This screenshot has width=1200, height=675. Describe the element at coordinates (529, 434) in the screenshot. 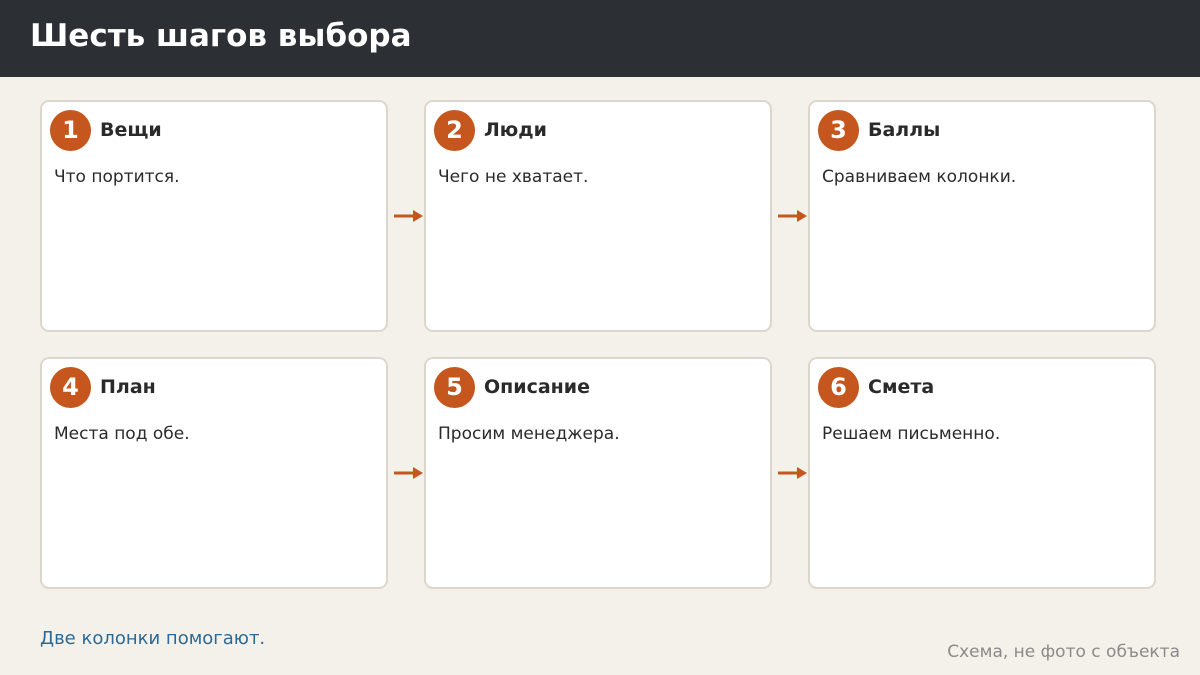

I see `step-description: Просим менеджера.` at that location.